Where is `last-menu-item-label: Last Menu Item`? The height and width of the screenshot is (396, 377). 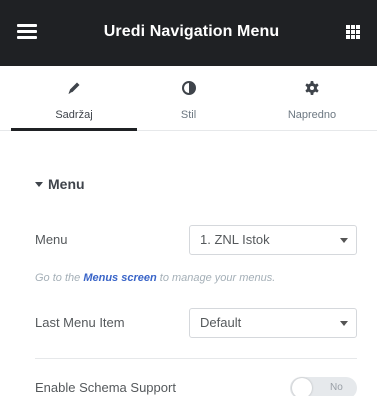
last-menu-item-label: Last Menu Item is located at coordinates (80, 322).